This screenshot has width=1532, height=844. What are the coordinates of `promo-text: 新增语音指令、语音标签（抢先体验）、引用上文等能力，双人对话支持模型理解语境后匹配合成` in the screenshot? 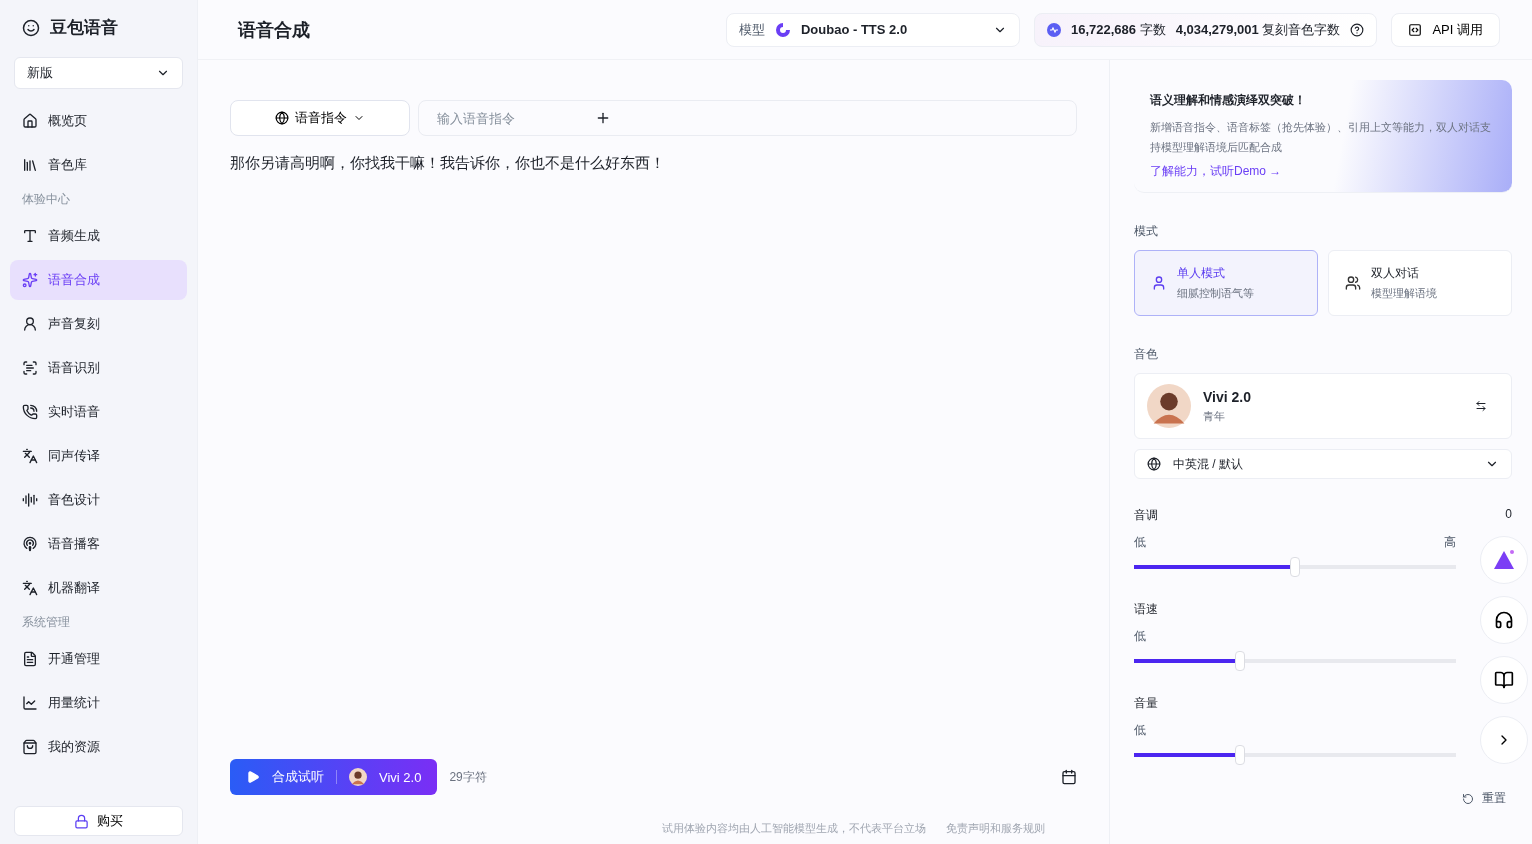 It's located at (1321, 137).